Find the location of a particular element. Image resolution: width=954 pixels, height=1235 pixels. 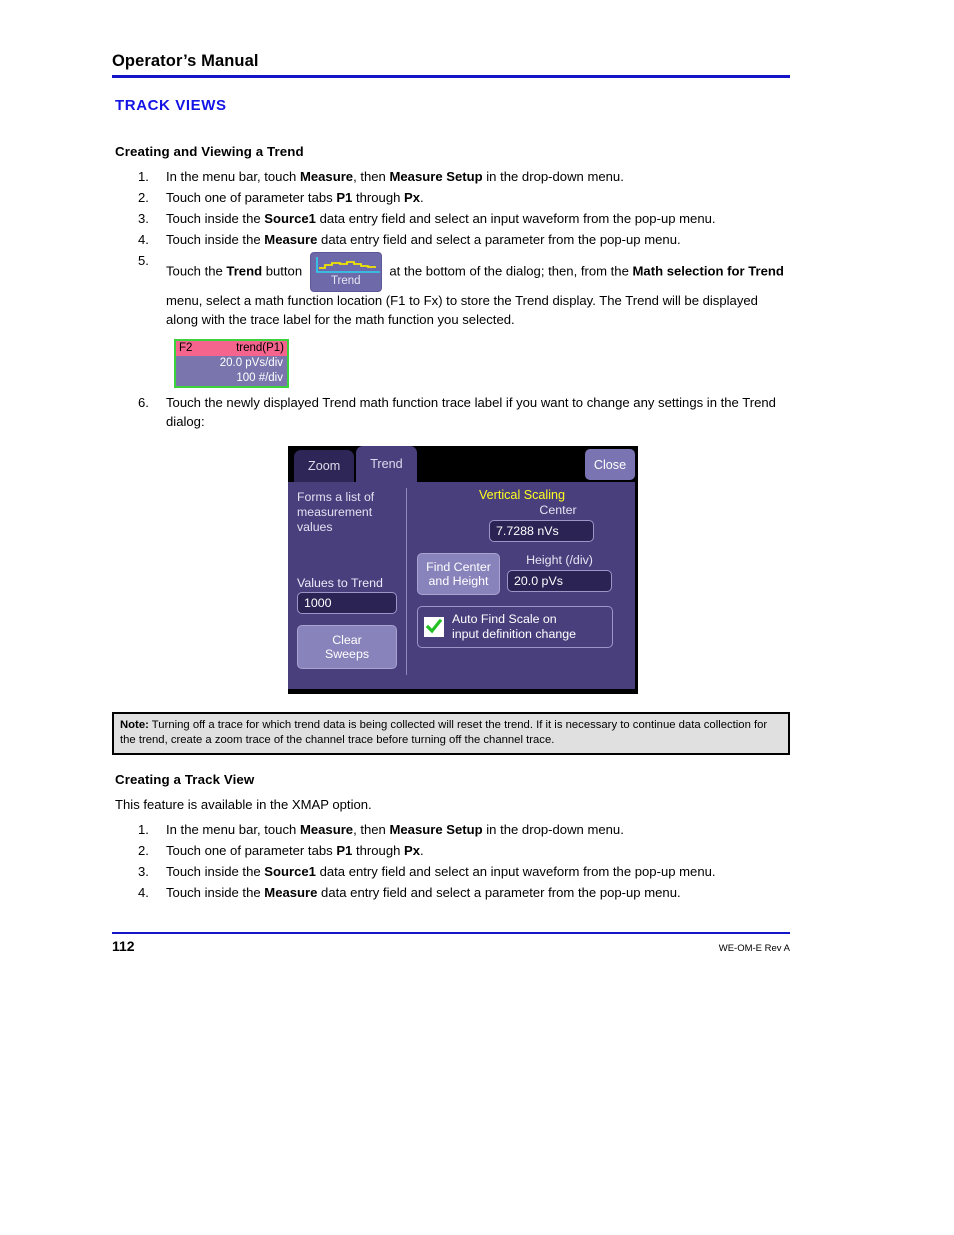

dialog-hint-line2: measurement values is located at coordinates (335, 520).